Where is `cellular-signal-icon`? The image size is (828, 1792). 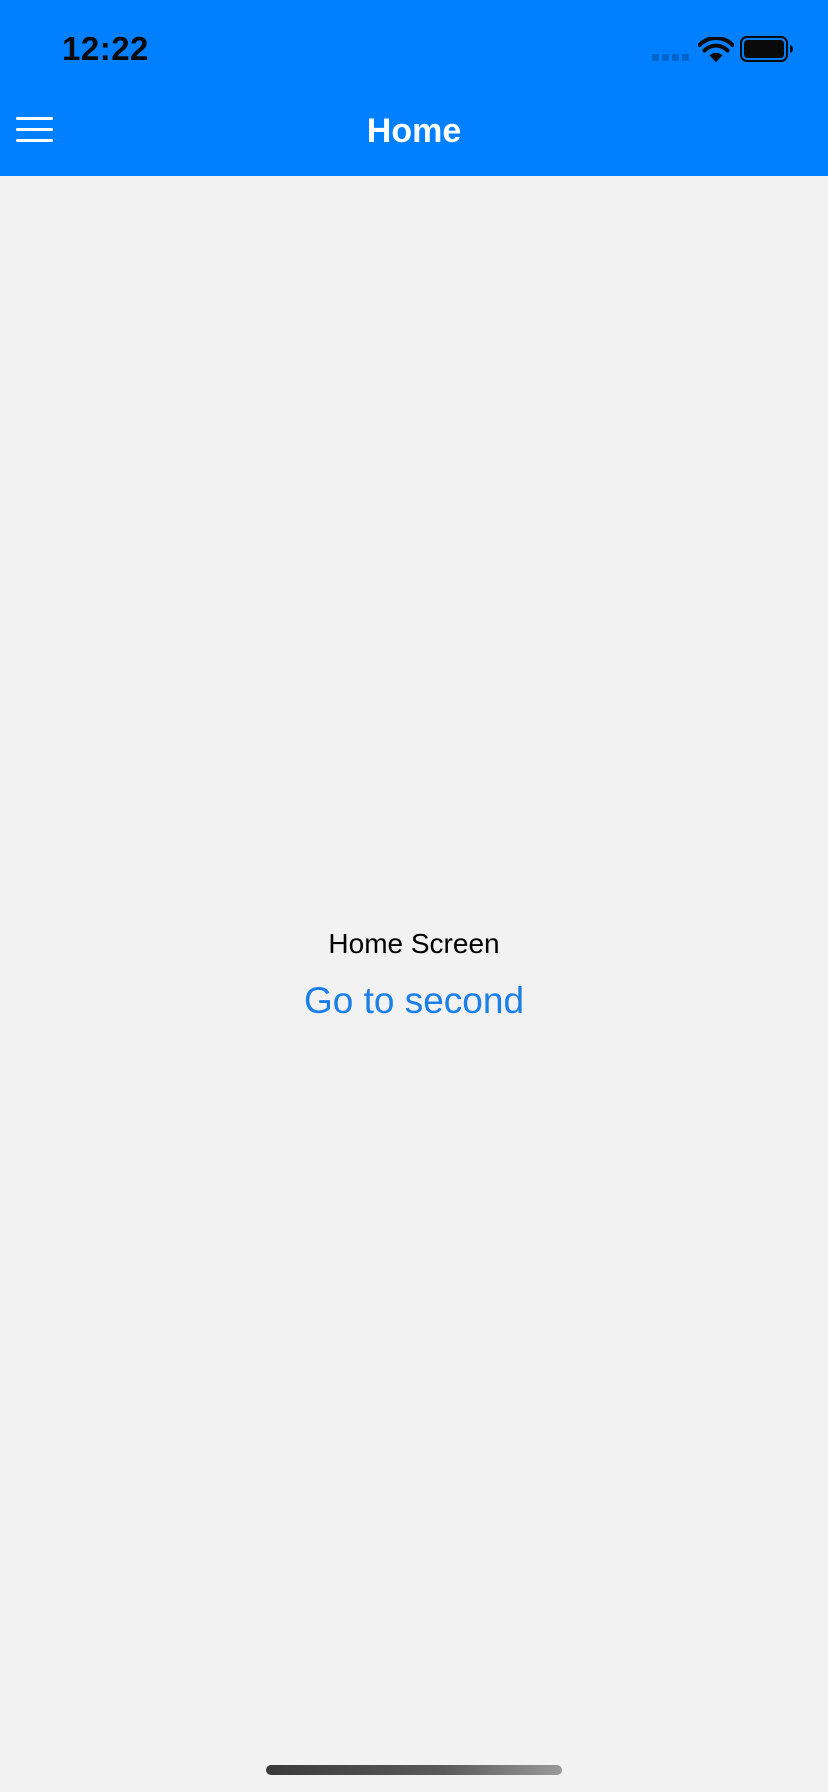 cellular-signal-icon is located at coordinates (671, 58).